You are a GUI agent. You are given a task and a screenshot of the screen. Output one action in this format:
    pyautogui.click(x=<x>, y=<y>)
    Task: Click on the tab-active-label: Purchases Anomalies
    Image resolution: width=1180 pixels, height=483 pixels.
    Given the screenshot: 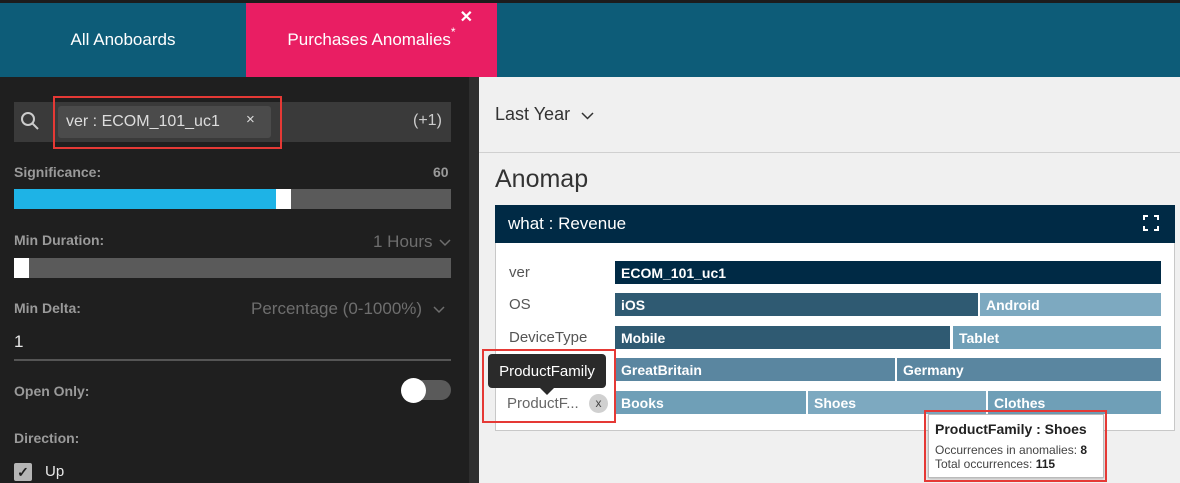 What is the action you would take?
    pyautogui.click(x=369, y=39)
    